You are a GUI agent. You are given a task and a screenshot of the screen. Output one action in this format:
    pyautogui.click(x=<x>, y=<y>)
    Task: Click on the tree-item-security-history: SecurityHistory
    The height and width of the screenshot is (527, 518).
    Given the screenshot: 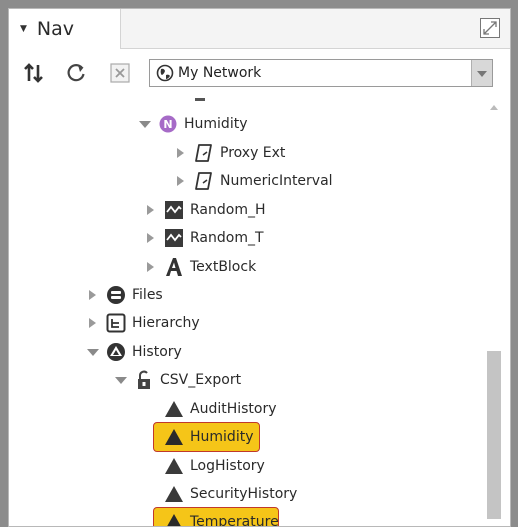 What is the action you would take?
    pyautogui.click(x=220, y=494)
    